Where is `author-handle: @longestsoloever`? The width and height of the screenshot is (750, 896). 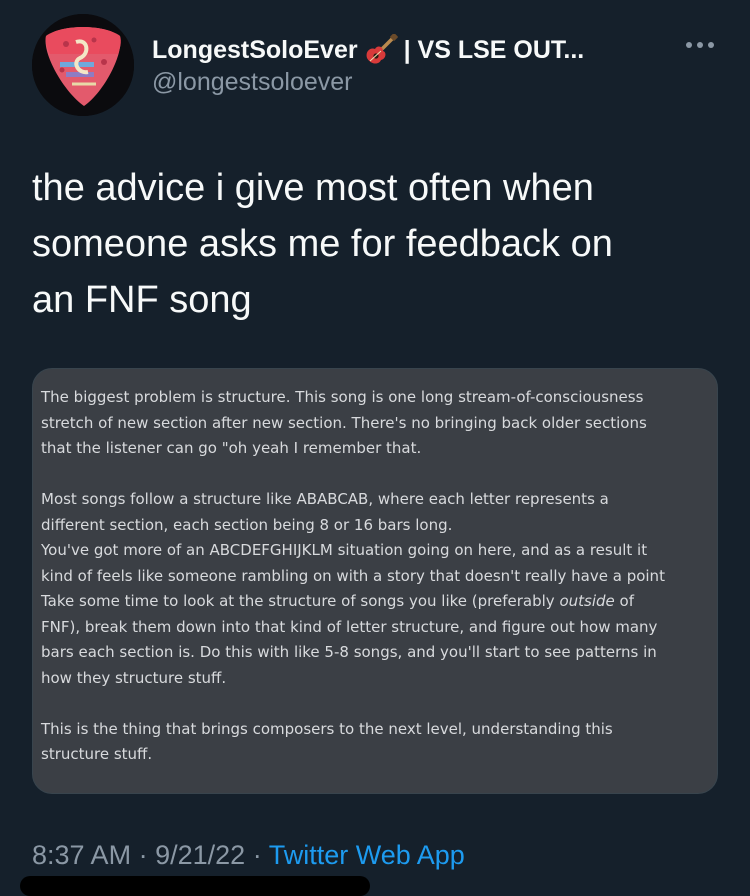 author-handle: @longestsoloever is located at coordinates (252, 82).